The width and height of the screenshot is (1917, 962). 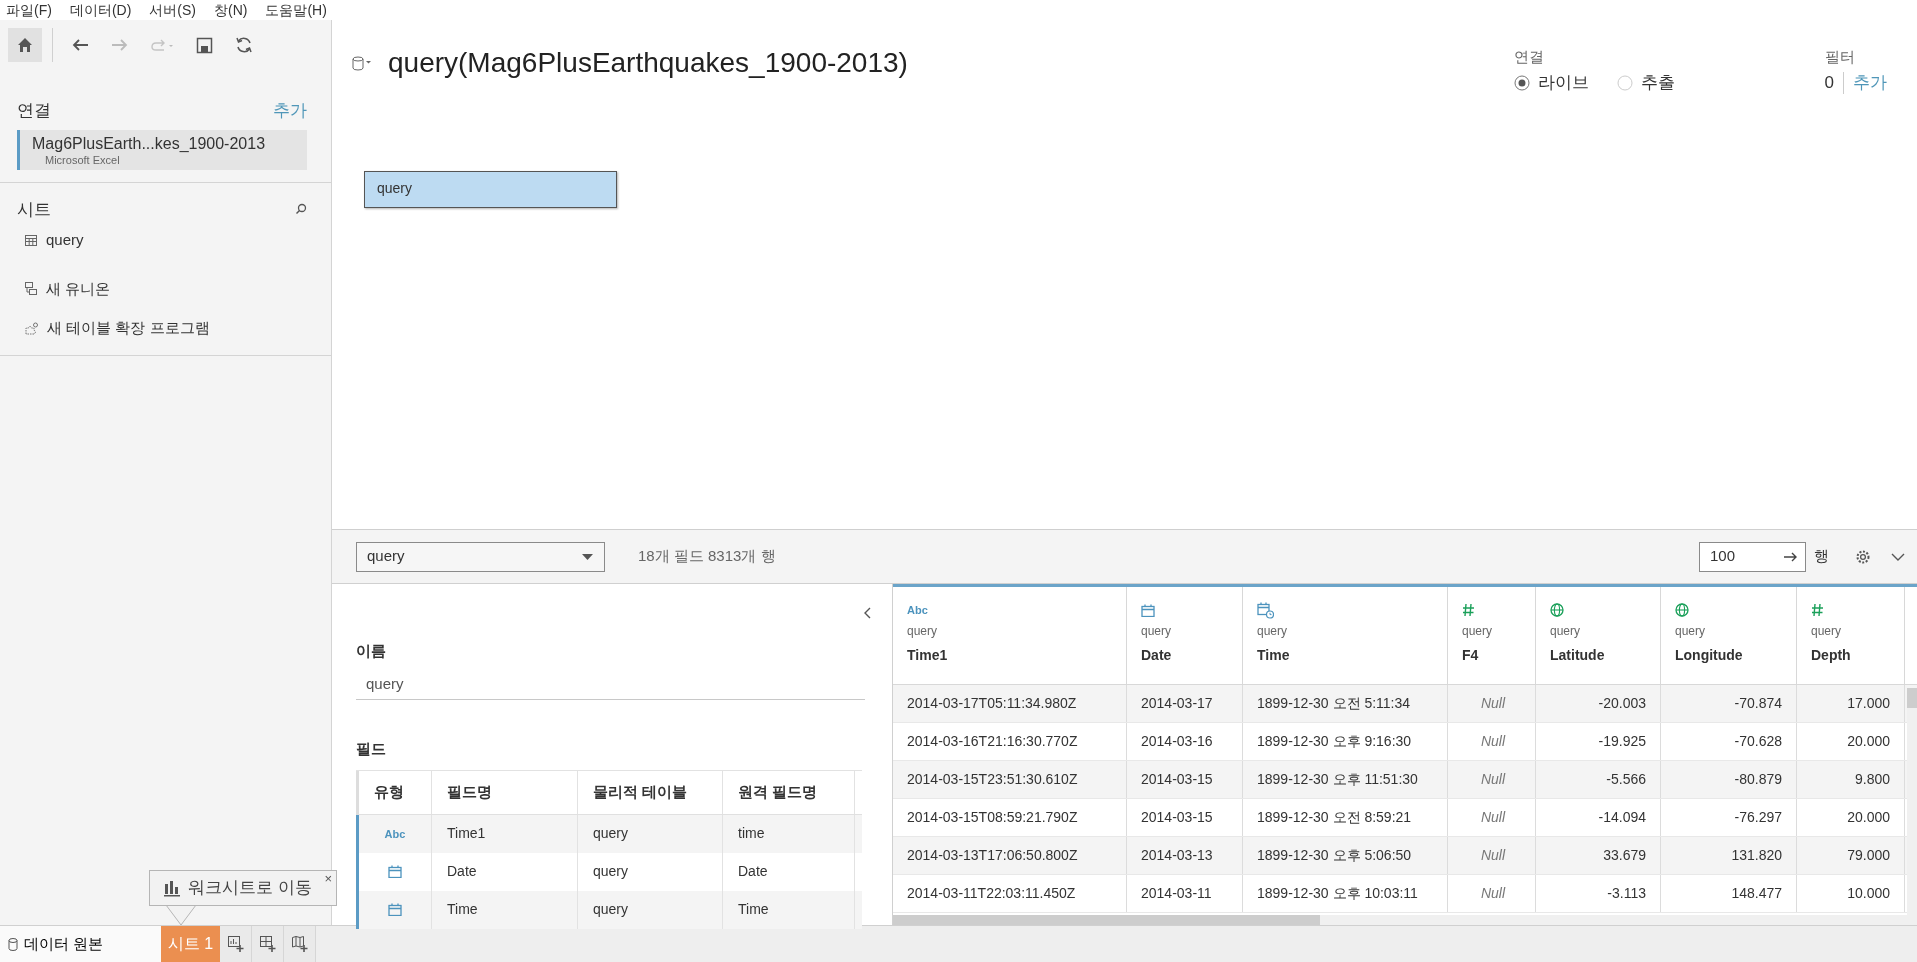 I want to click on radio-option: 추출, so click(x=1645, y=83).